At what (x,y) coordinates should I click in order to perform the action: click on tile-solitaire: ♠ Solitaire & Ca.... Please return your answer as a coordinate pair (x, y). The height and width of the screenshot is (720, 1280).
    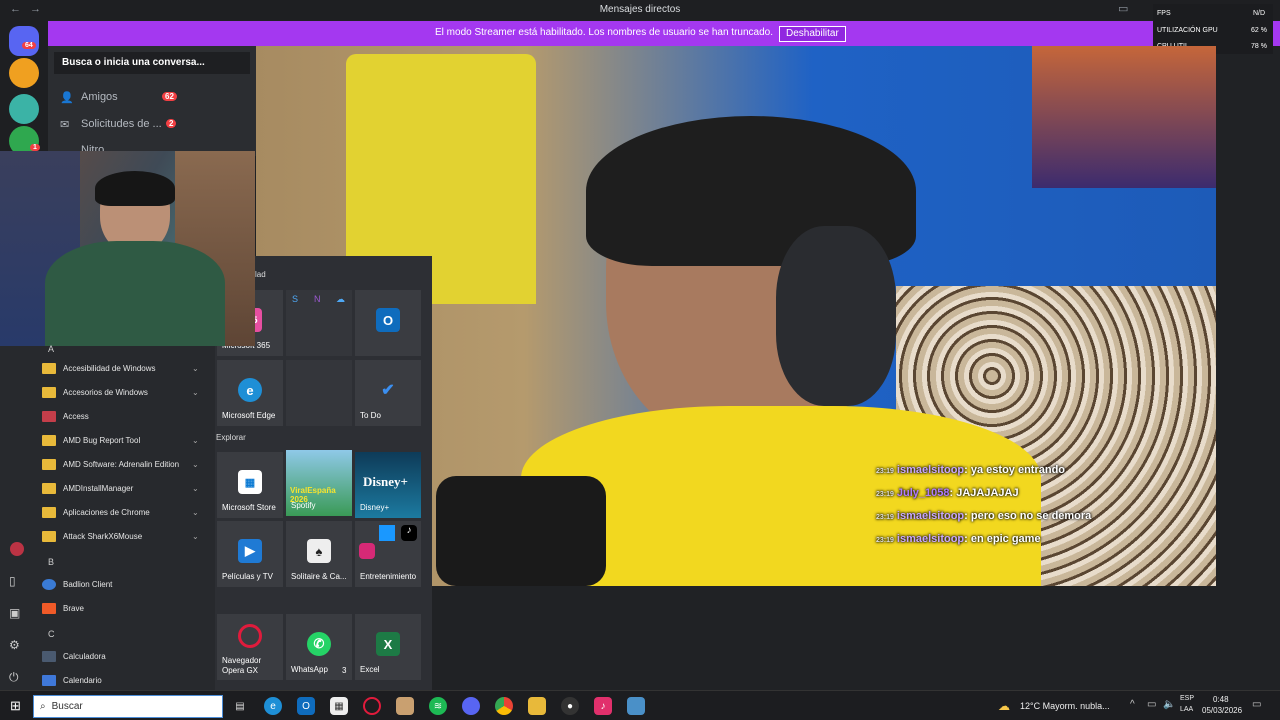
    Looking at the image, I should click on (319, 554).